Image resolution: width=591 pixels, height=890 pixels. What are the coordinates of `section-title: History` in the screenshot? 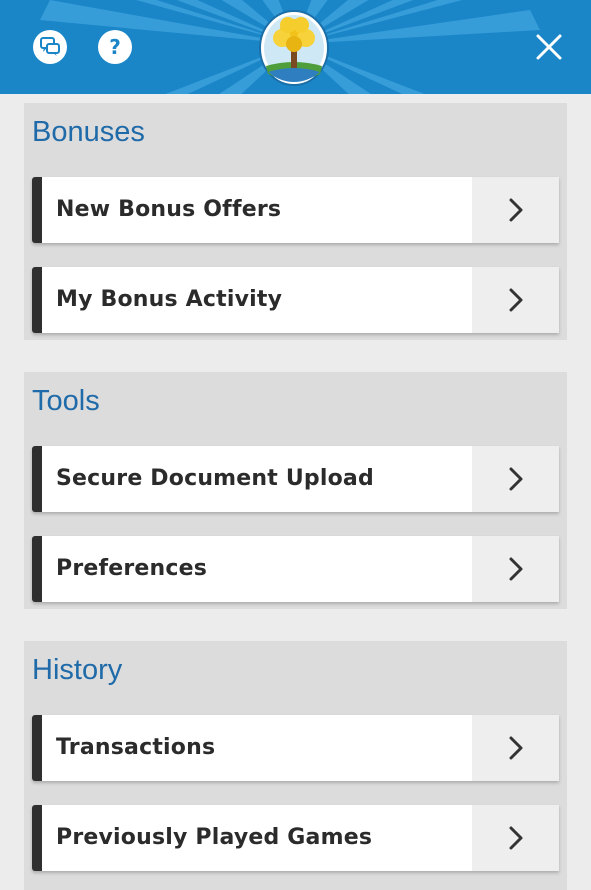 It's located at (77, 670).